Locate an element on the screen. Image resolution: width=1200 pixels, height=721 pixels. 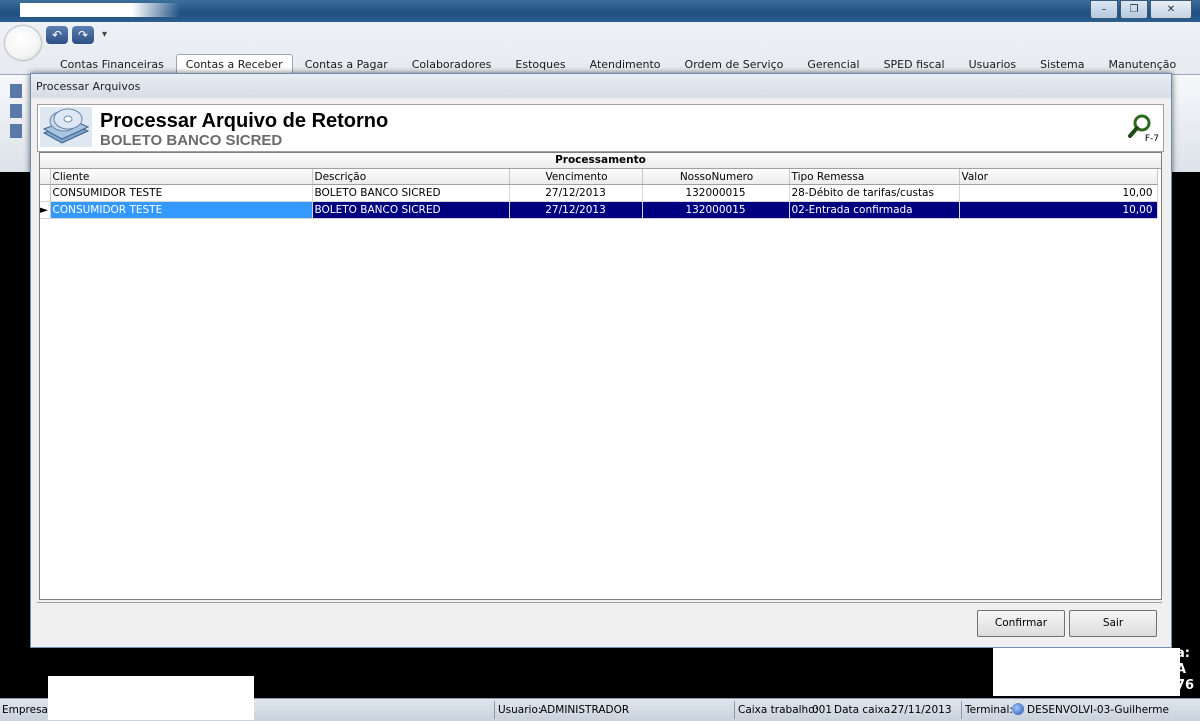
column-header-descricao: Descrição is located at coordinates (411, 177).